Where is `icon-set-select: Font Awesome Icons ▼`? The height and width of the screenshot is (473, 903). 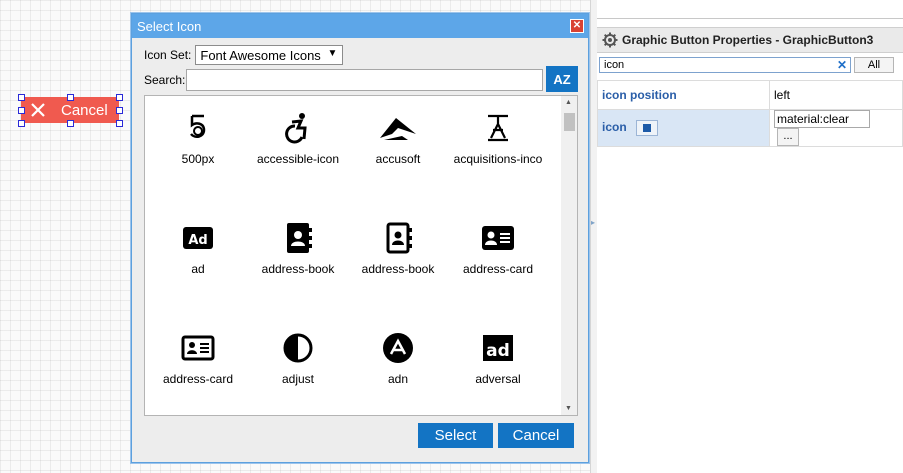 icon-set-select: Font Awesome Icons ▼ is located at coordinates (269, 55).